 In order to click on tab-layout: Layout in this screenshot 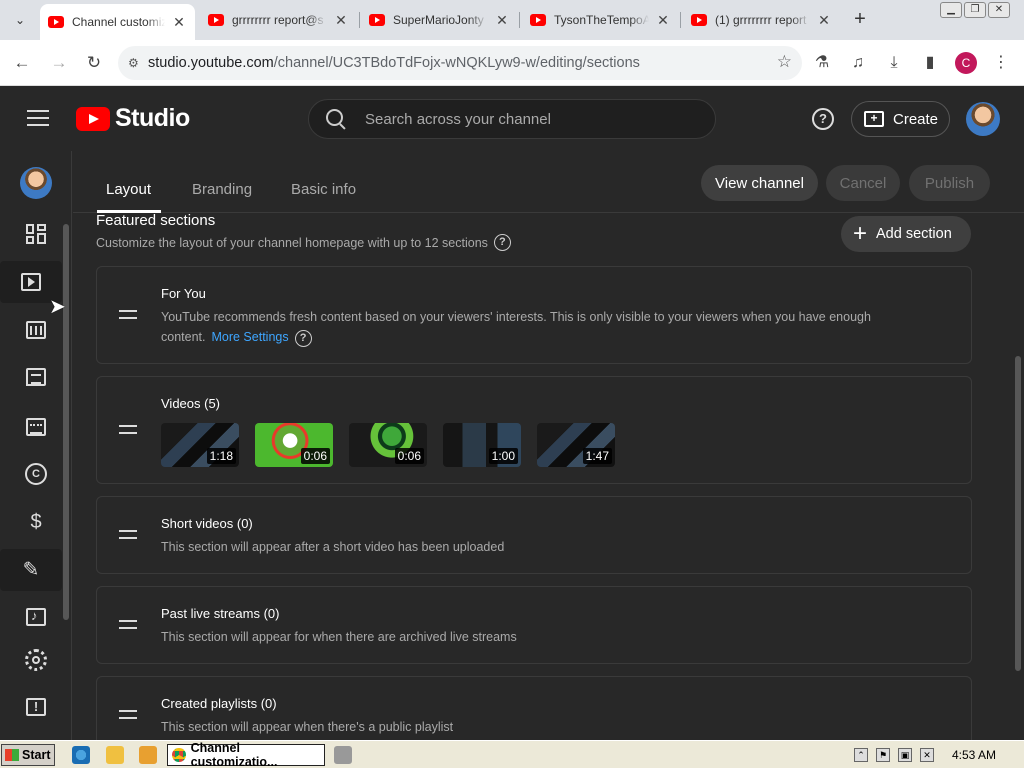, I will do `click(128, 189)`.